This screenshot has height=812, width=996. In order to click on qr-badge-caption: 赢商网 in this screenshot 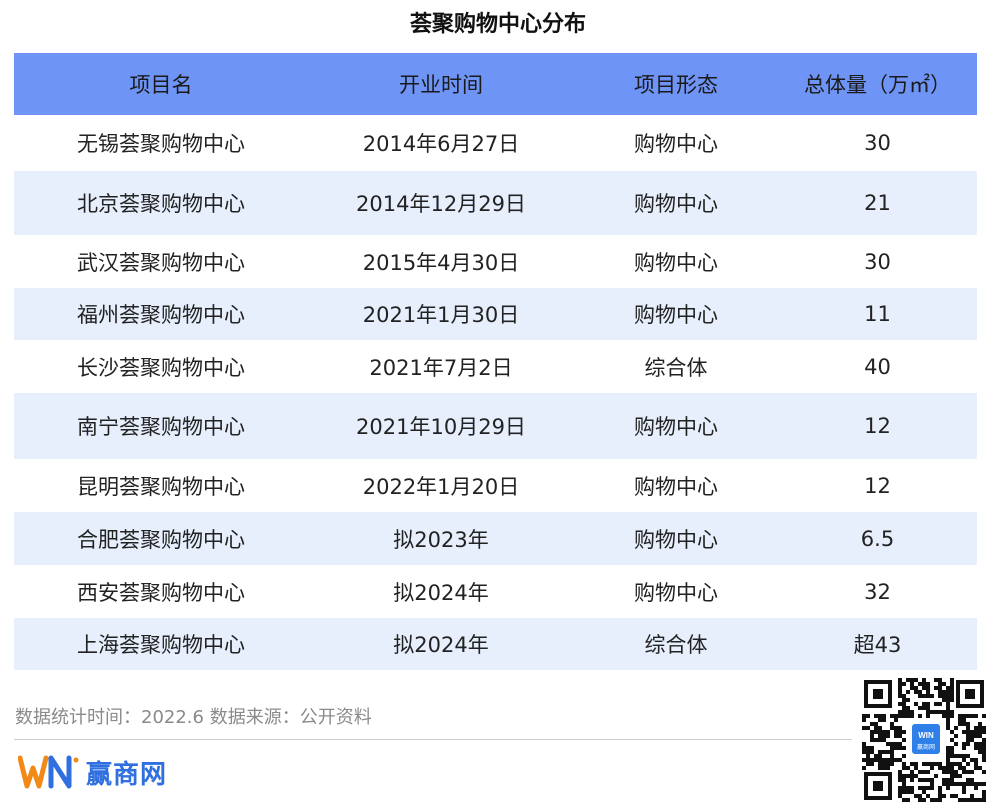, I will do `click(926, 747)`.